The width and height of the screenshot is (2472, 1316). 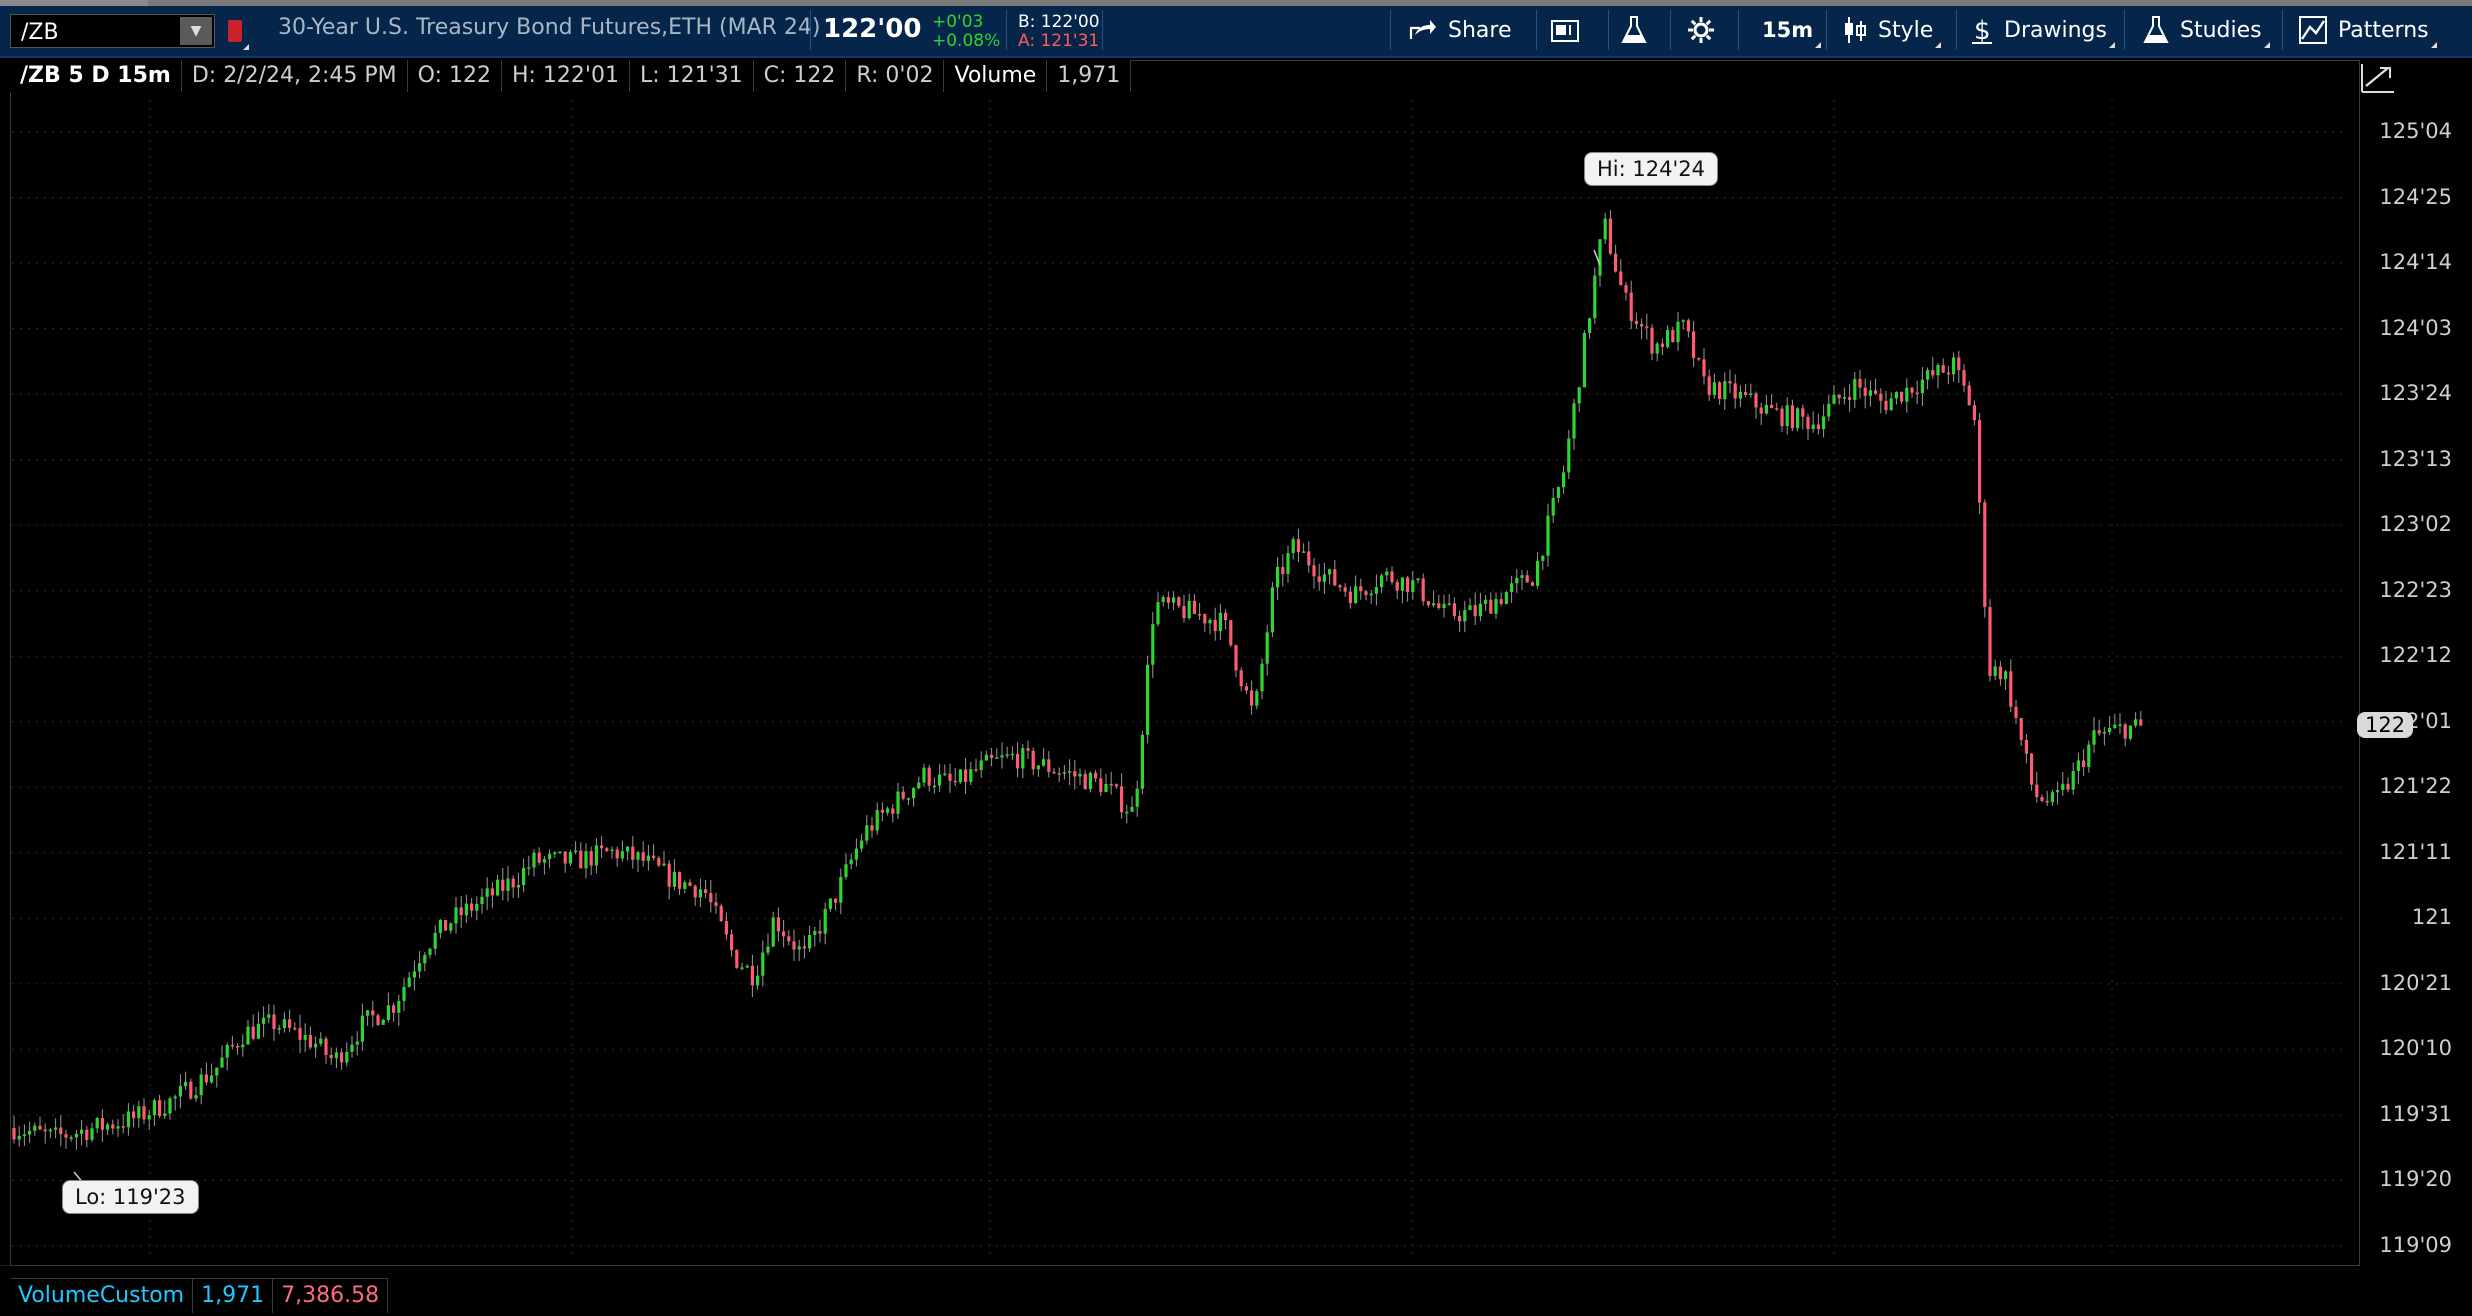 I want to click on percent-change: +0.08%, so click(x=966, y=41).